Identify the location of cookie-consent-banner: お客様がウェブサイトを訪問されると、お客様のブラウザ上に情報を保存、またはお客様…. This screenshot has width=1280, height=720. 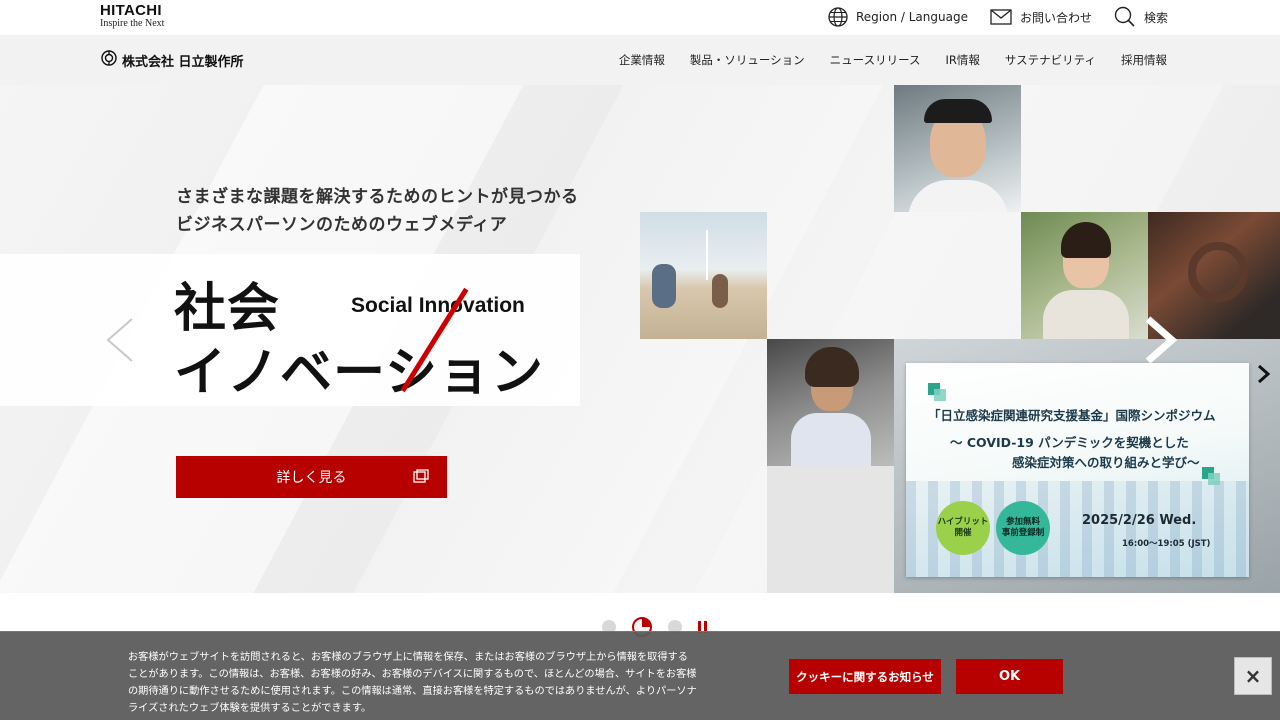
(640, 675).